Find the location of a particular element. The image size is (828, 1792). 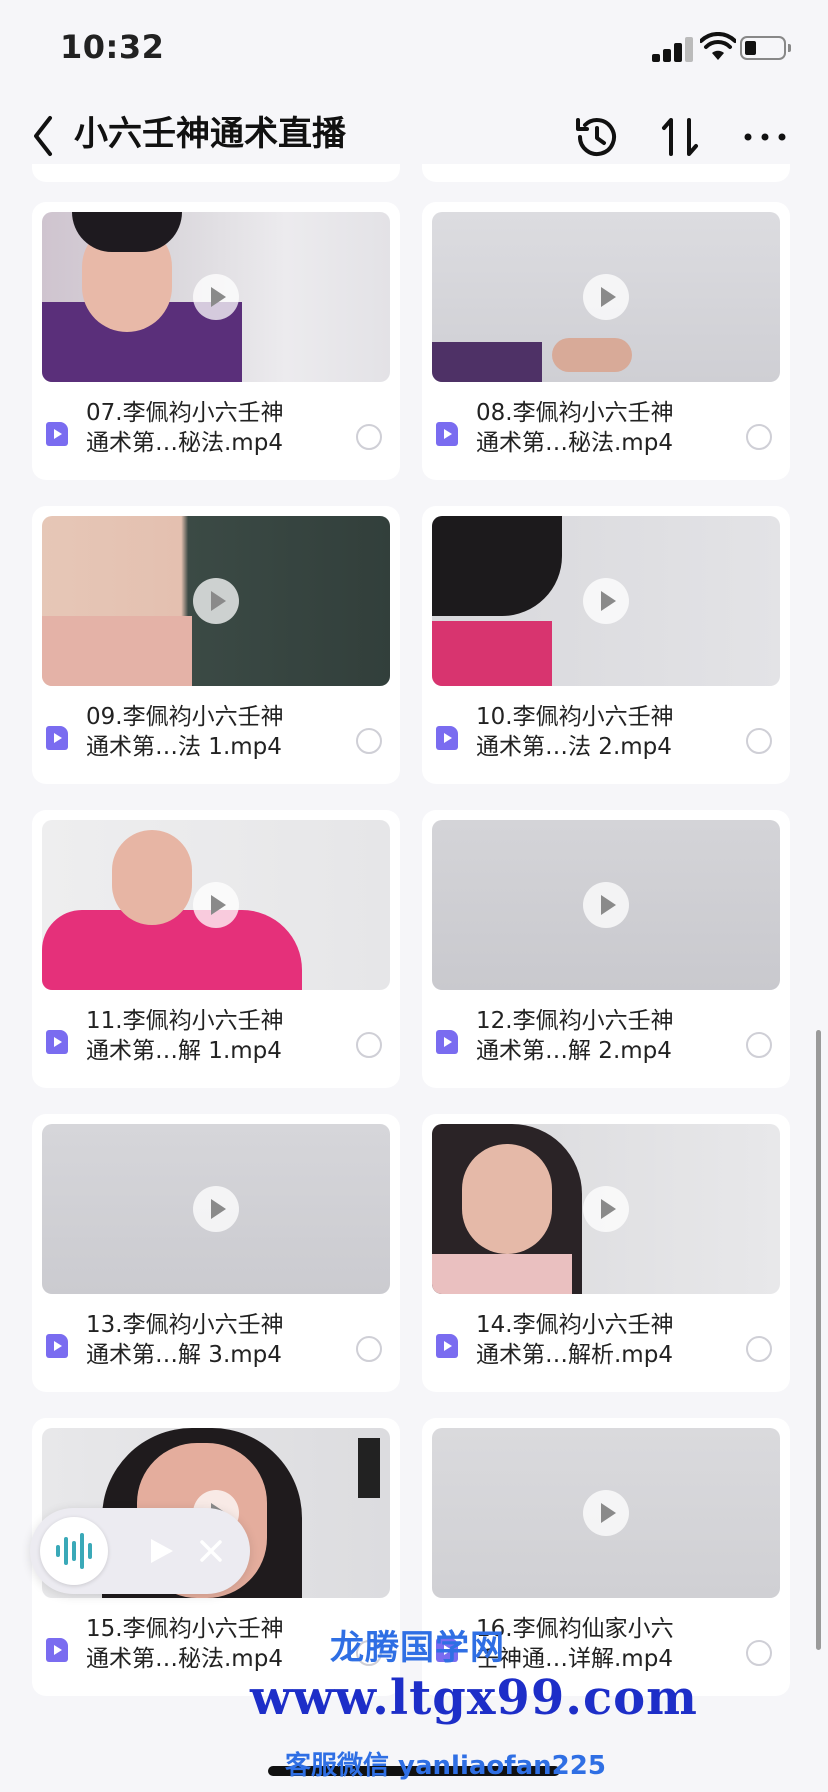

file-name: 10.李佩袀小六壬神 通术第…法 2.mp4 is located at coordinates (575, 732).